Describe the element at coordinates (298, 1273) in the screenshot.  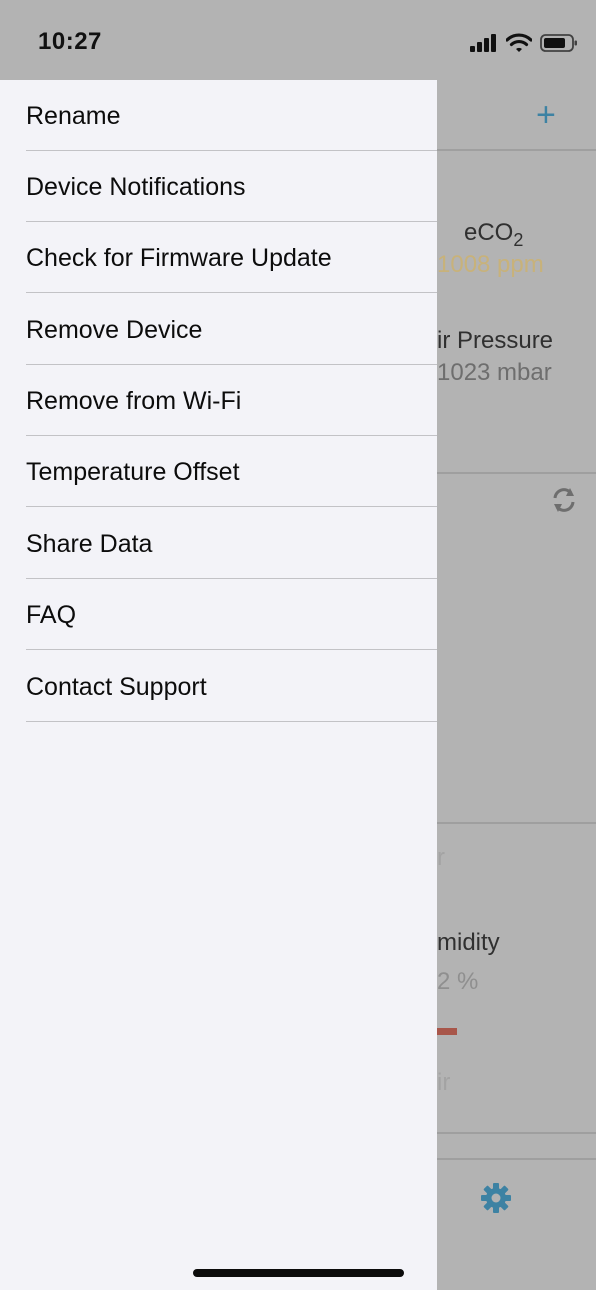
I see `home-indicator` at that location.